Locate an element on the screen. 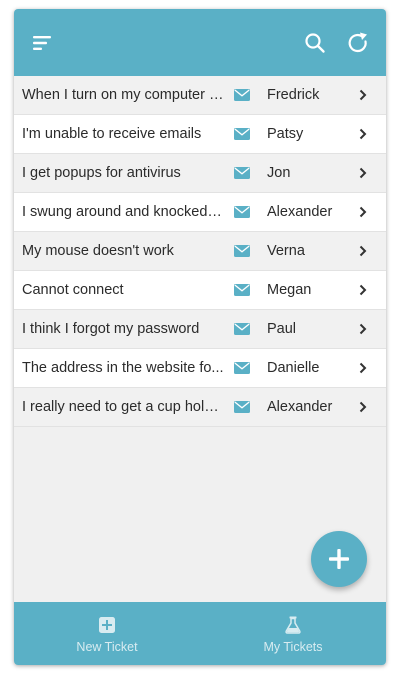  refresh-button is located at coordinates (358, 43).